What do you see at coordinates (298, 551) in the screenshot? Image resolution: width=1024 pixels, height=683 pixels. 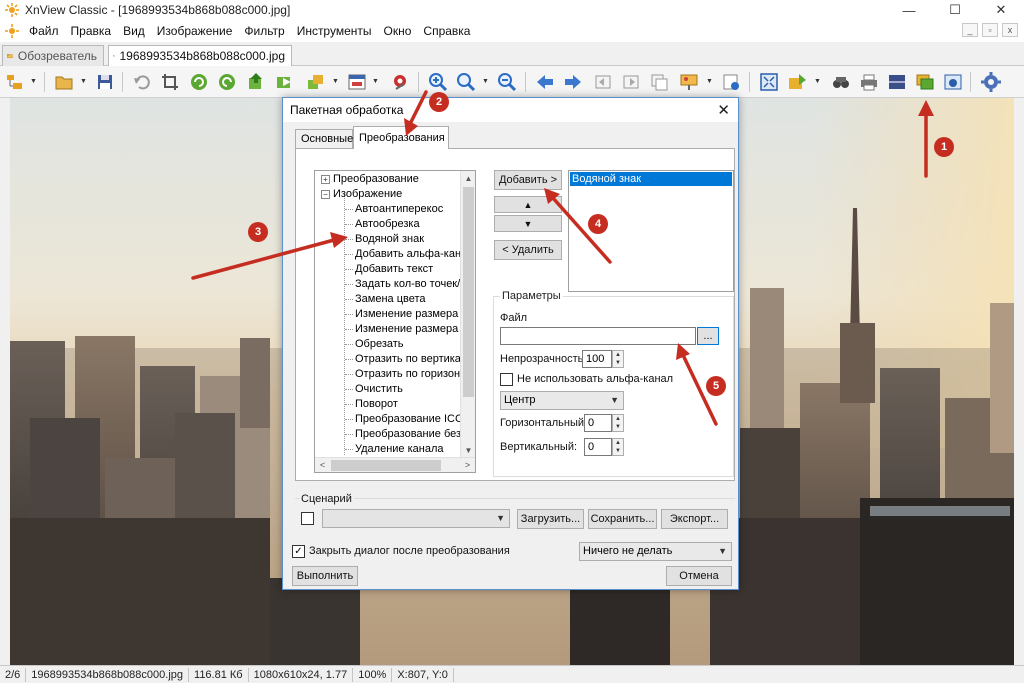 I see `close-after-checkbox: ✓` at bounding box center [298, 551].